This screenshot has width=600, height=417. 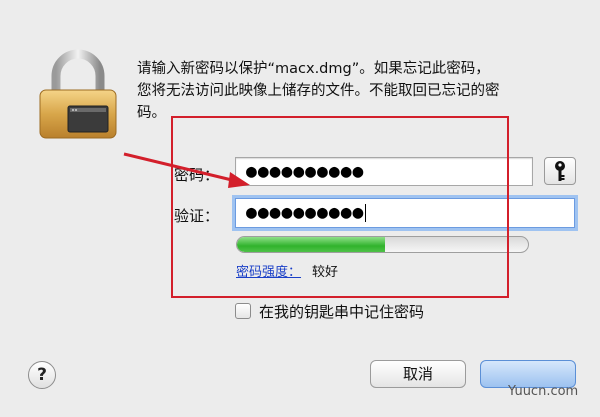 I want to click on watermark-text: Yuucn.com, so click(x=543, y=391).